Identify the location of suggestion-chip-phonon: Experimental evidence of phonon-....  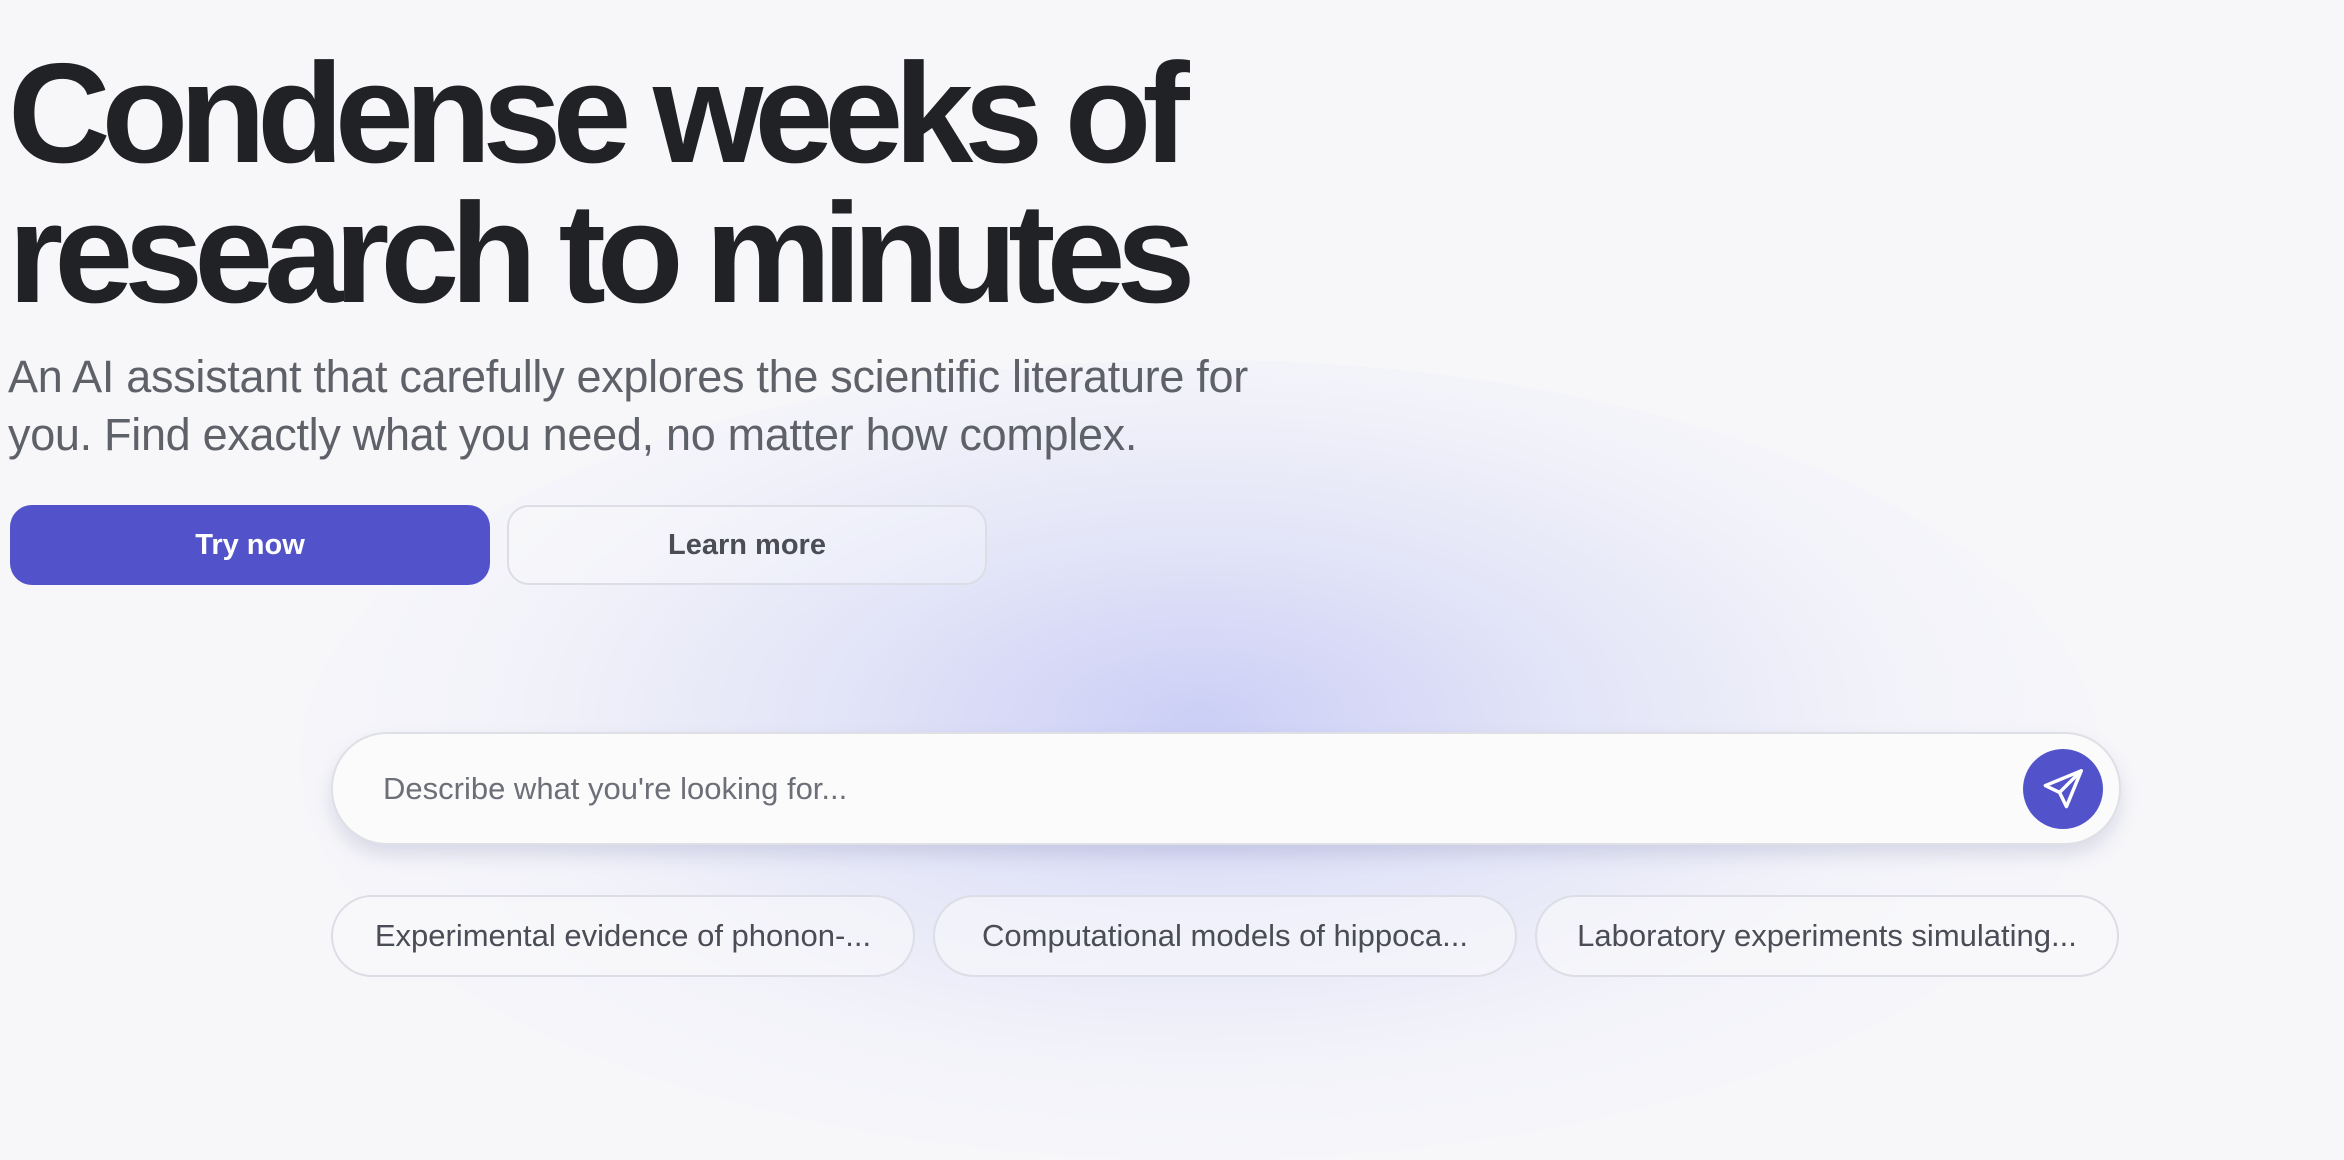
(623, 936).